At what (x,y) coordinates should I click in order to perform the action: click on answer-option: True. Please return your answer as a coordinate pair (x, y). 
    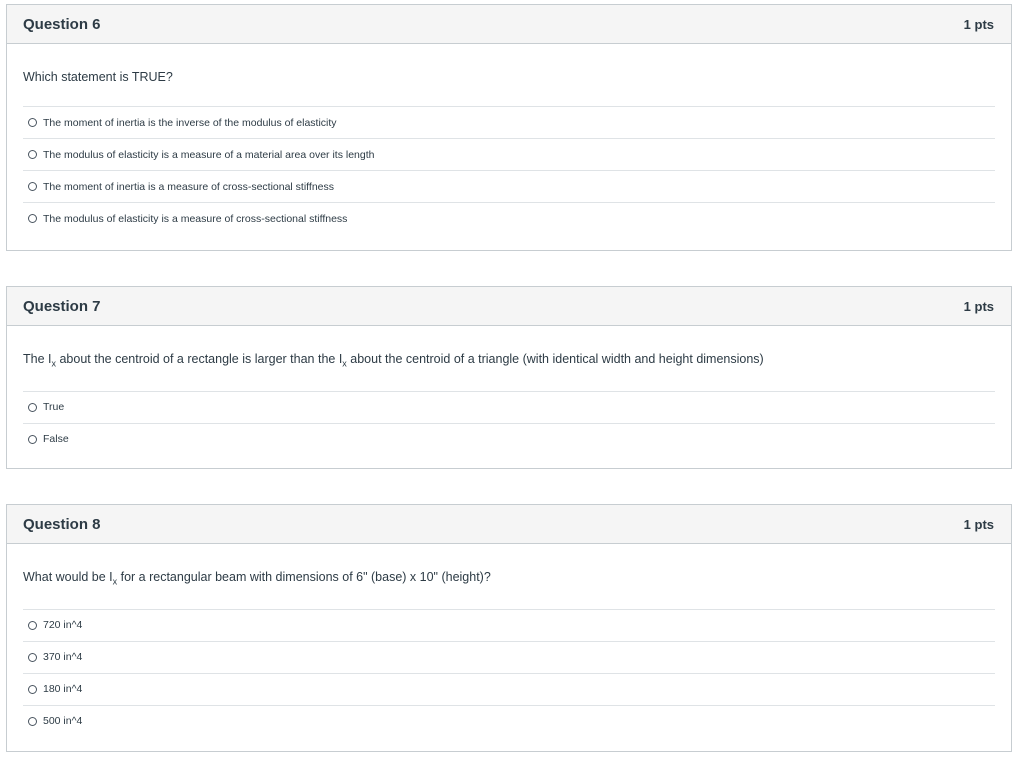
    Looking at the image, I should click on (509, 406).